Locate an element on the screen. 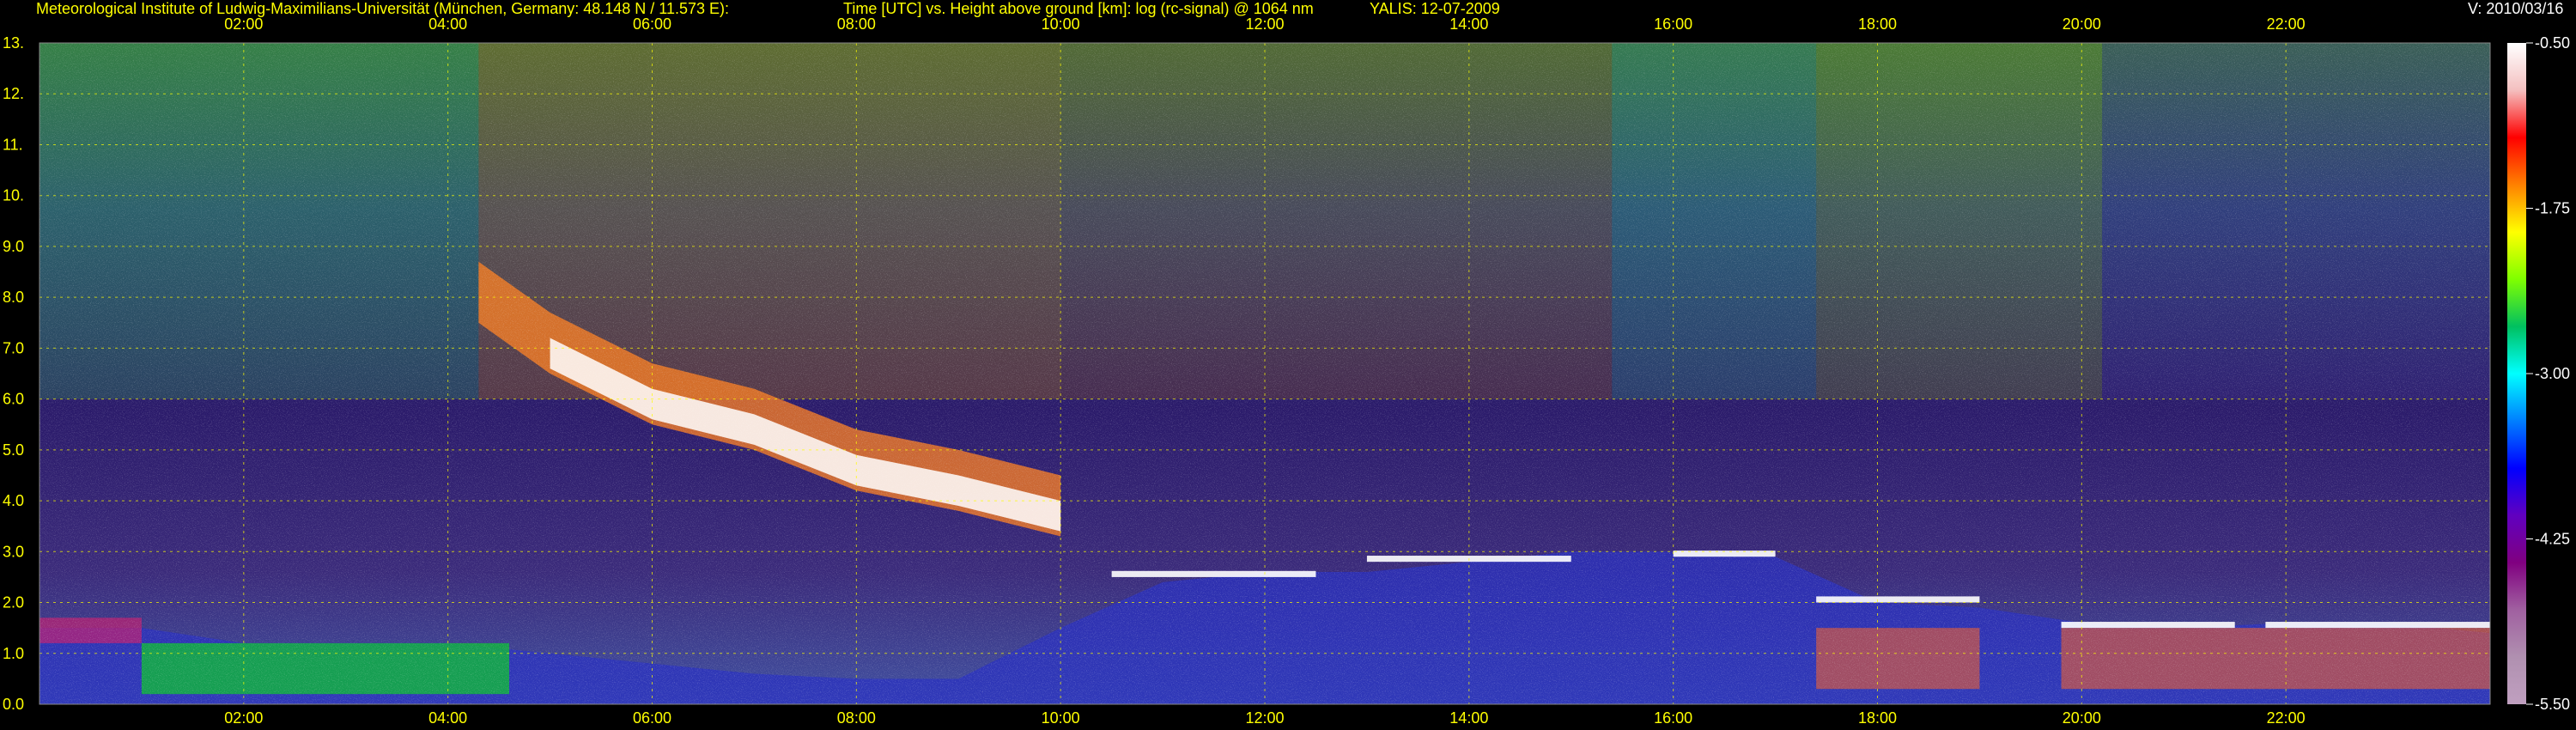  y-tick-label: 9.0 is located at coordinates (13, 246).